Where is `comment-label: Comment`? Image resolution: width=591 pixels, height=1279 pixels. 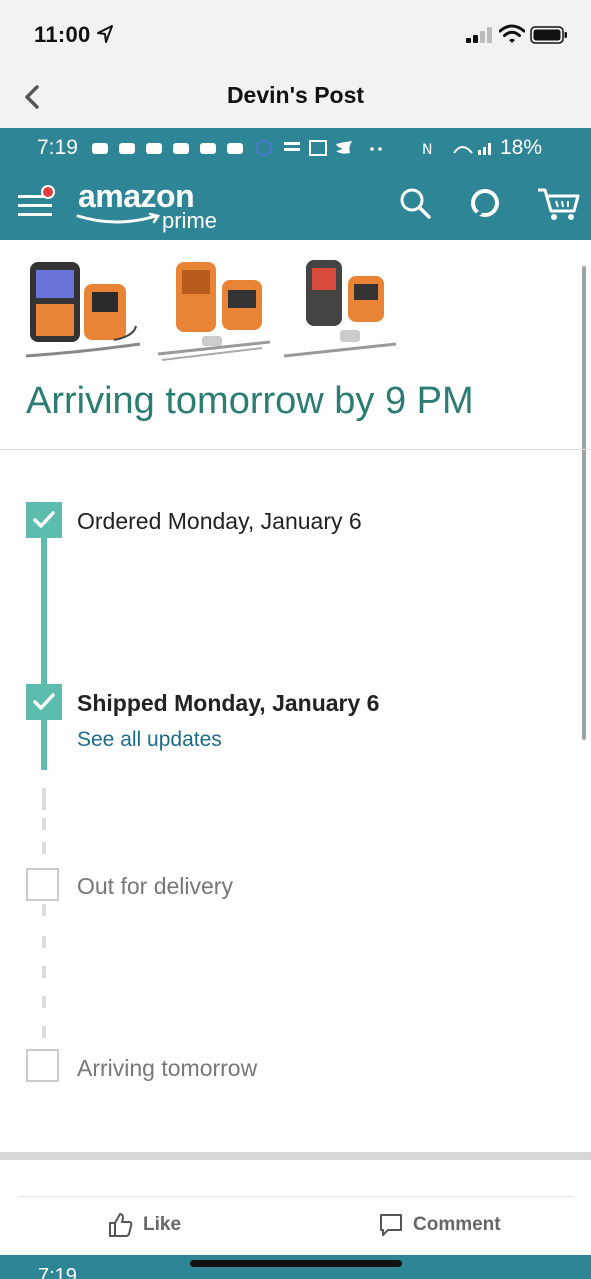
comment-label: Comment is located at coordinates (457, 1224).